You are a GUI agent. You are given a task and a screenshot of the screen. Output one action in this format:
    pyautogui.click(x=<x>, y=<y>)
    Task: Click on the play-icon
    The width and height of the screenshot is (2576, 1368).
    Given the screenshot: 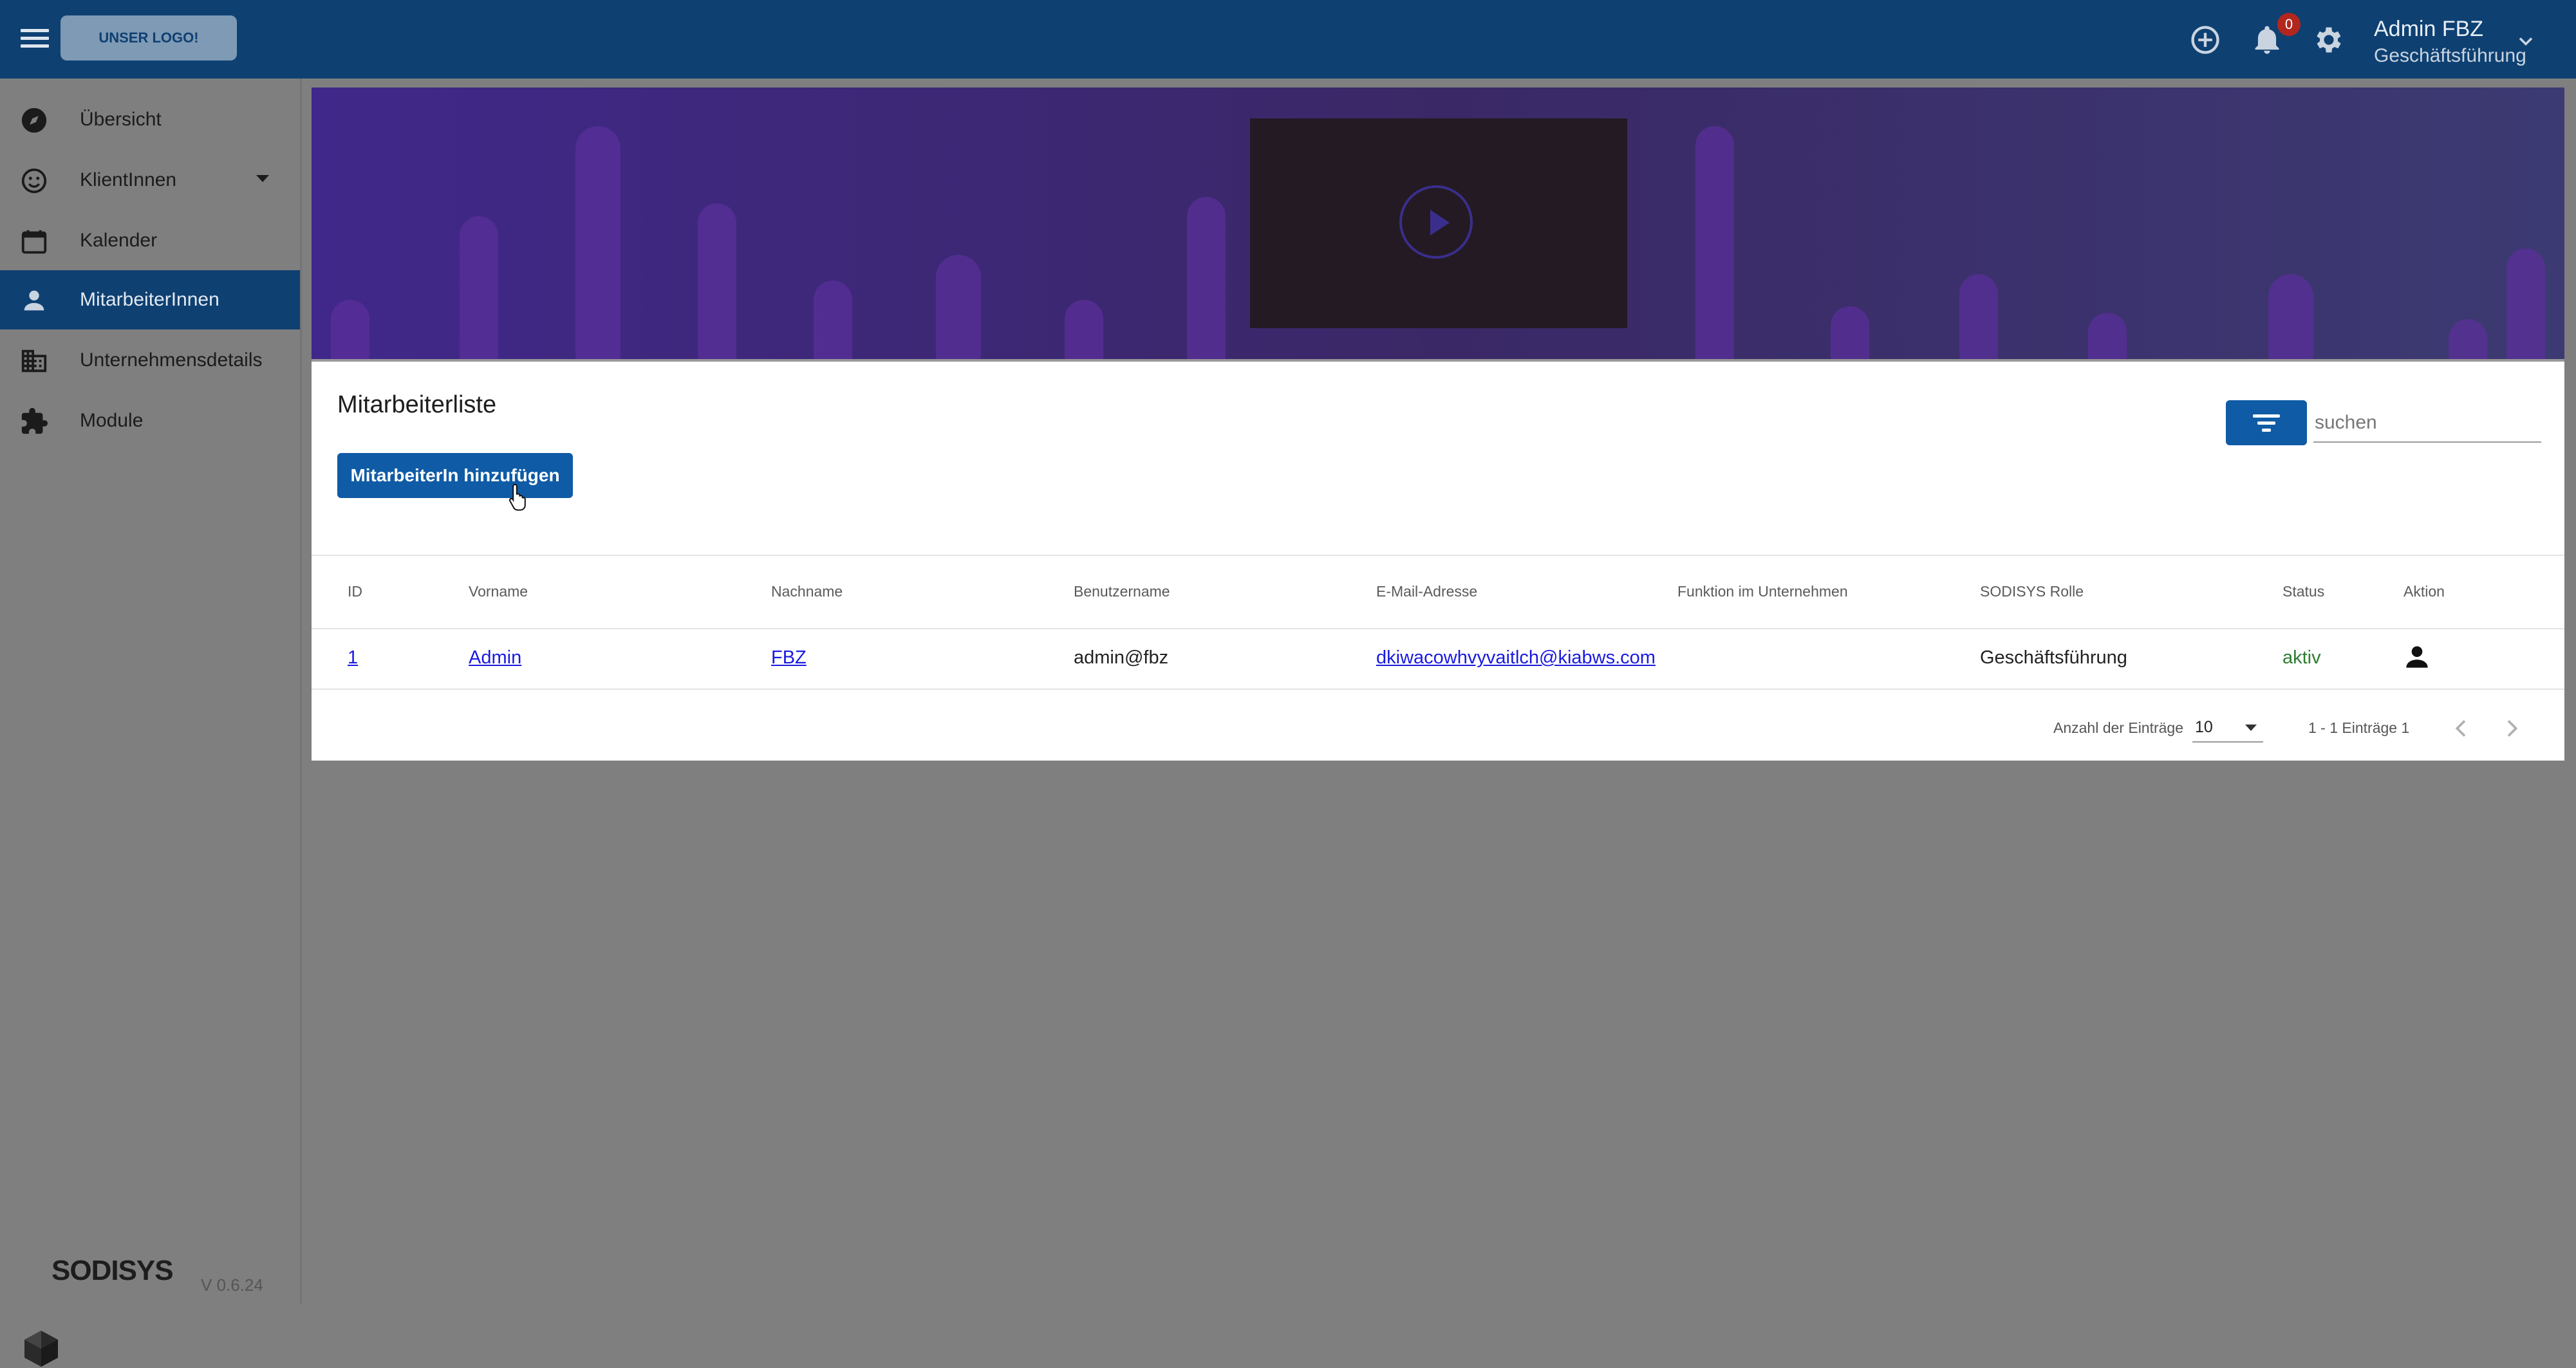 What is the action you would take?
    pyautogui.click(x=1436, y=222)
    